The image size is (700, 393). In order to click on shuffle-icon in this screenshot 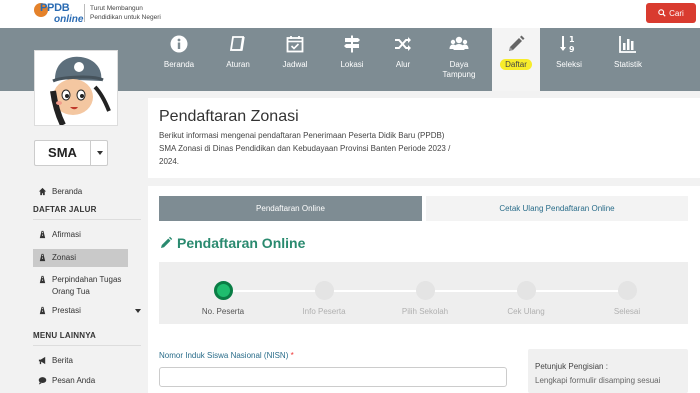, I will do `click(403, 44)`.